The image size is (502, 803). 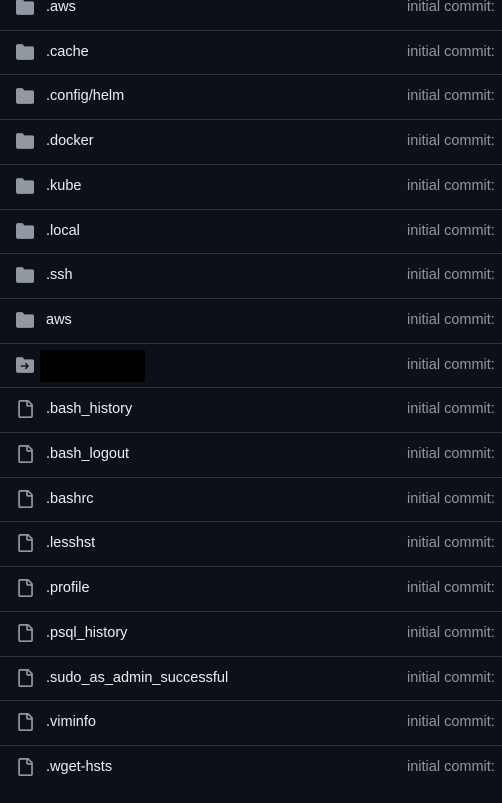 I want to click on file-row: .docker initial commit:, so click(x=251, y=141).